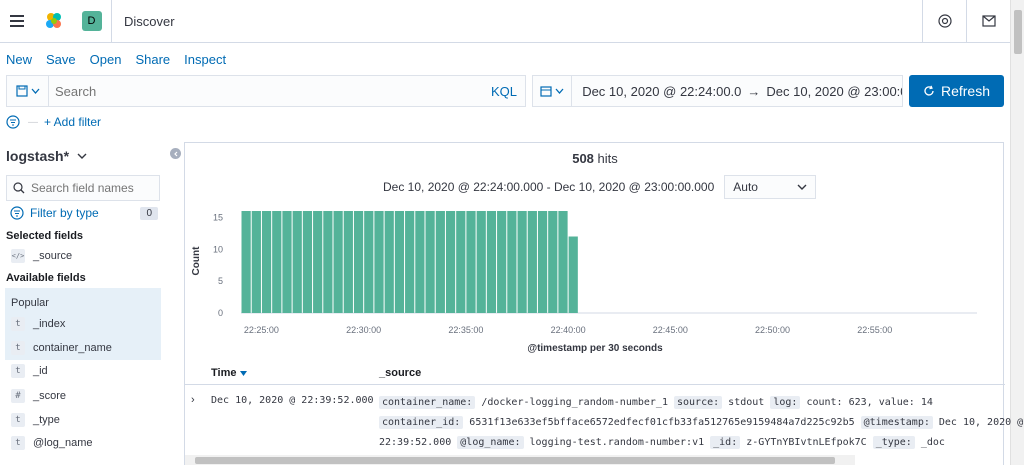 The height and width of the screenshot is (465, 1024). I want to click on space-avatar: D, so click(91, 21).